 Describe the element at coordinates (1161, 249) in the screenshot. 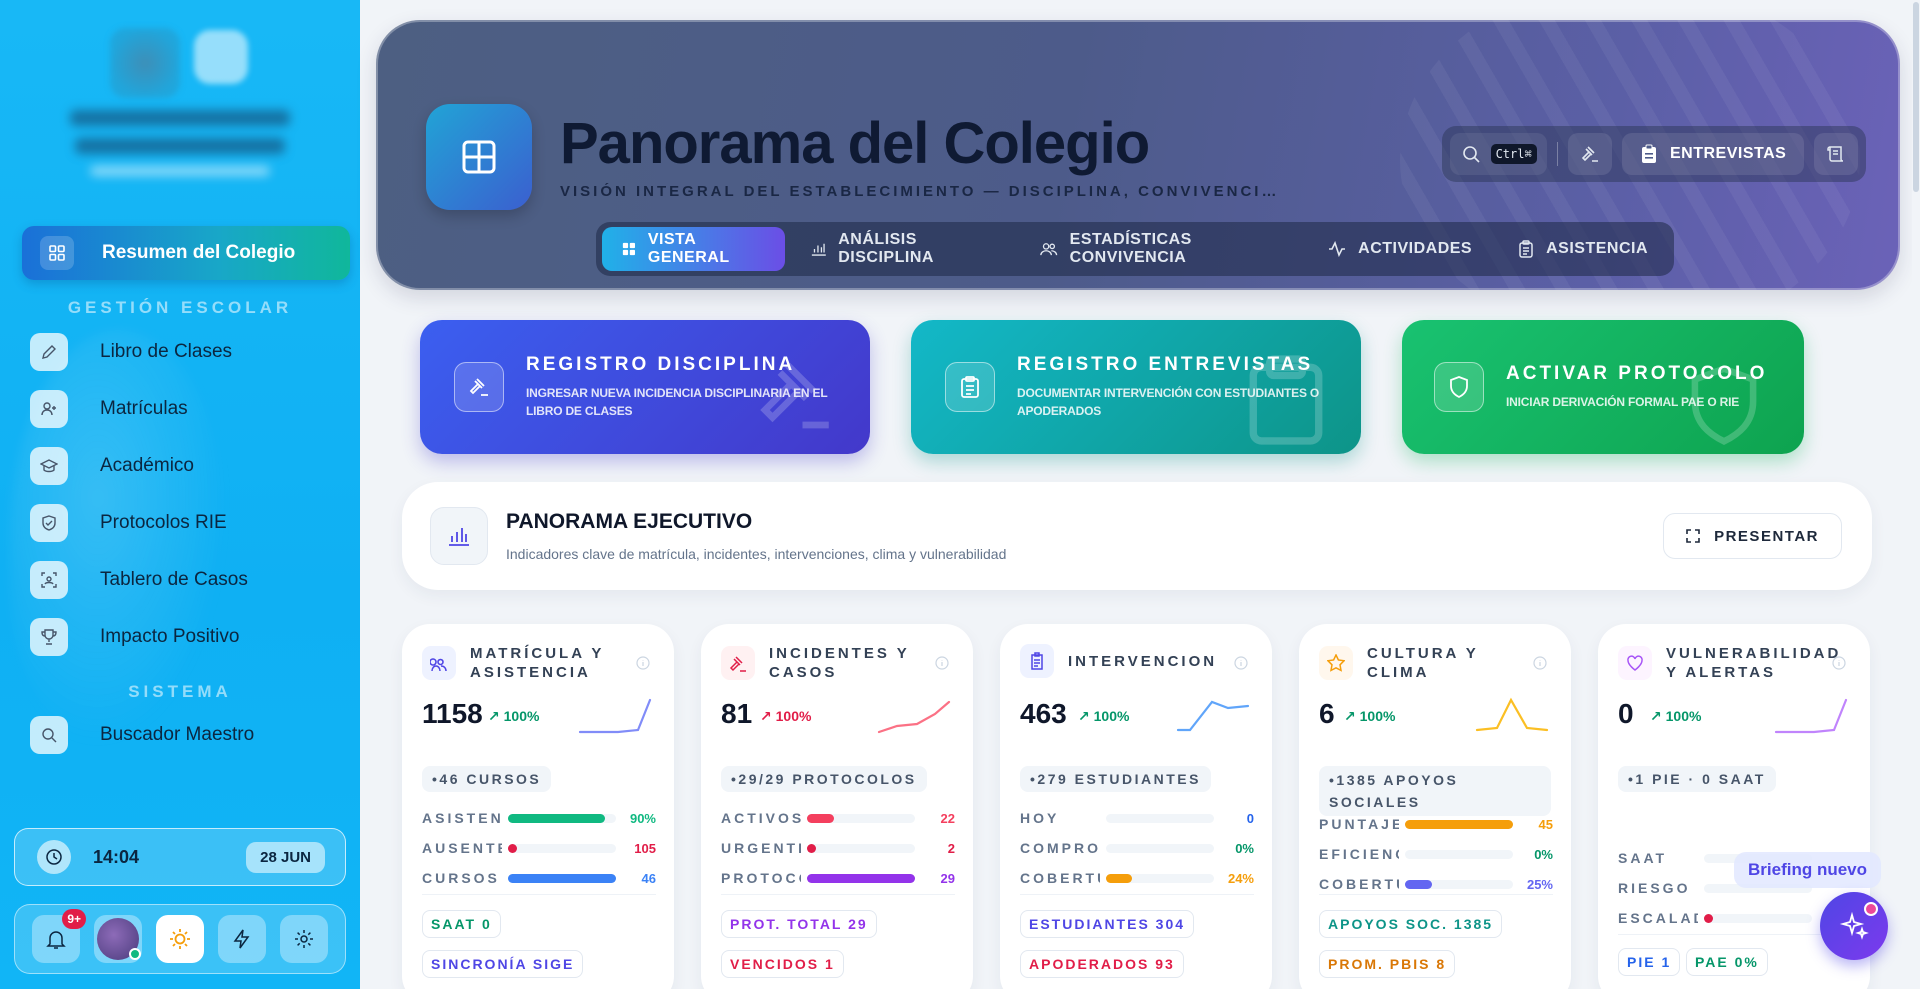

I see `tab-estadisticas-convivencia: ESTADÍSTICAS CONVIVENCIA` at that location.